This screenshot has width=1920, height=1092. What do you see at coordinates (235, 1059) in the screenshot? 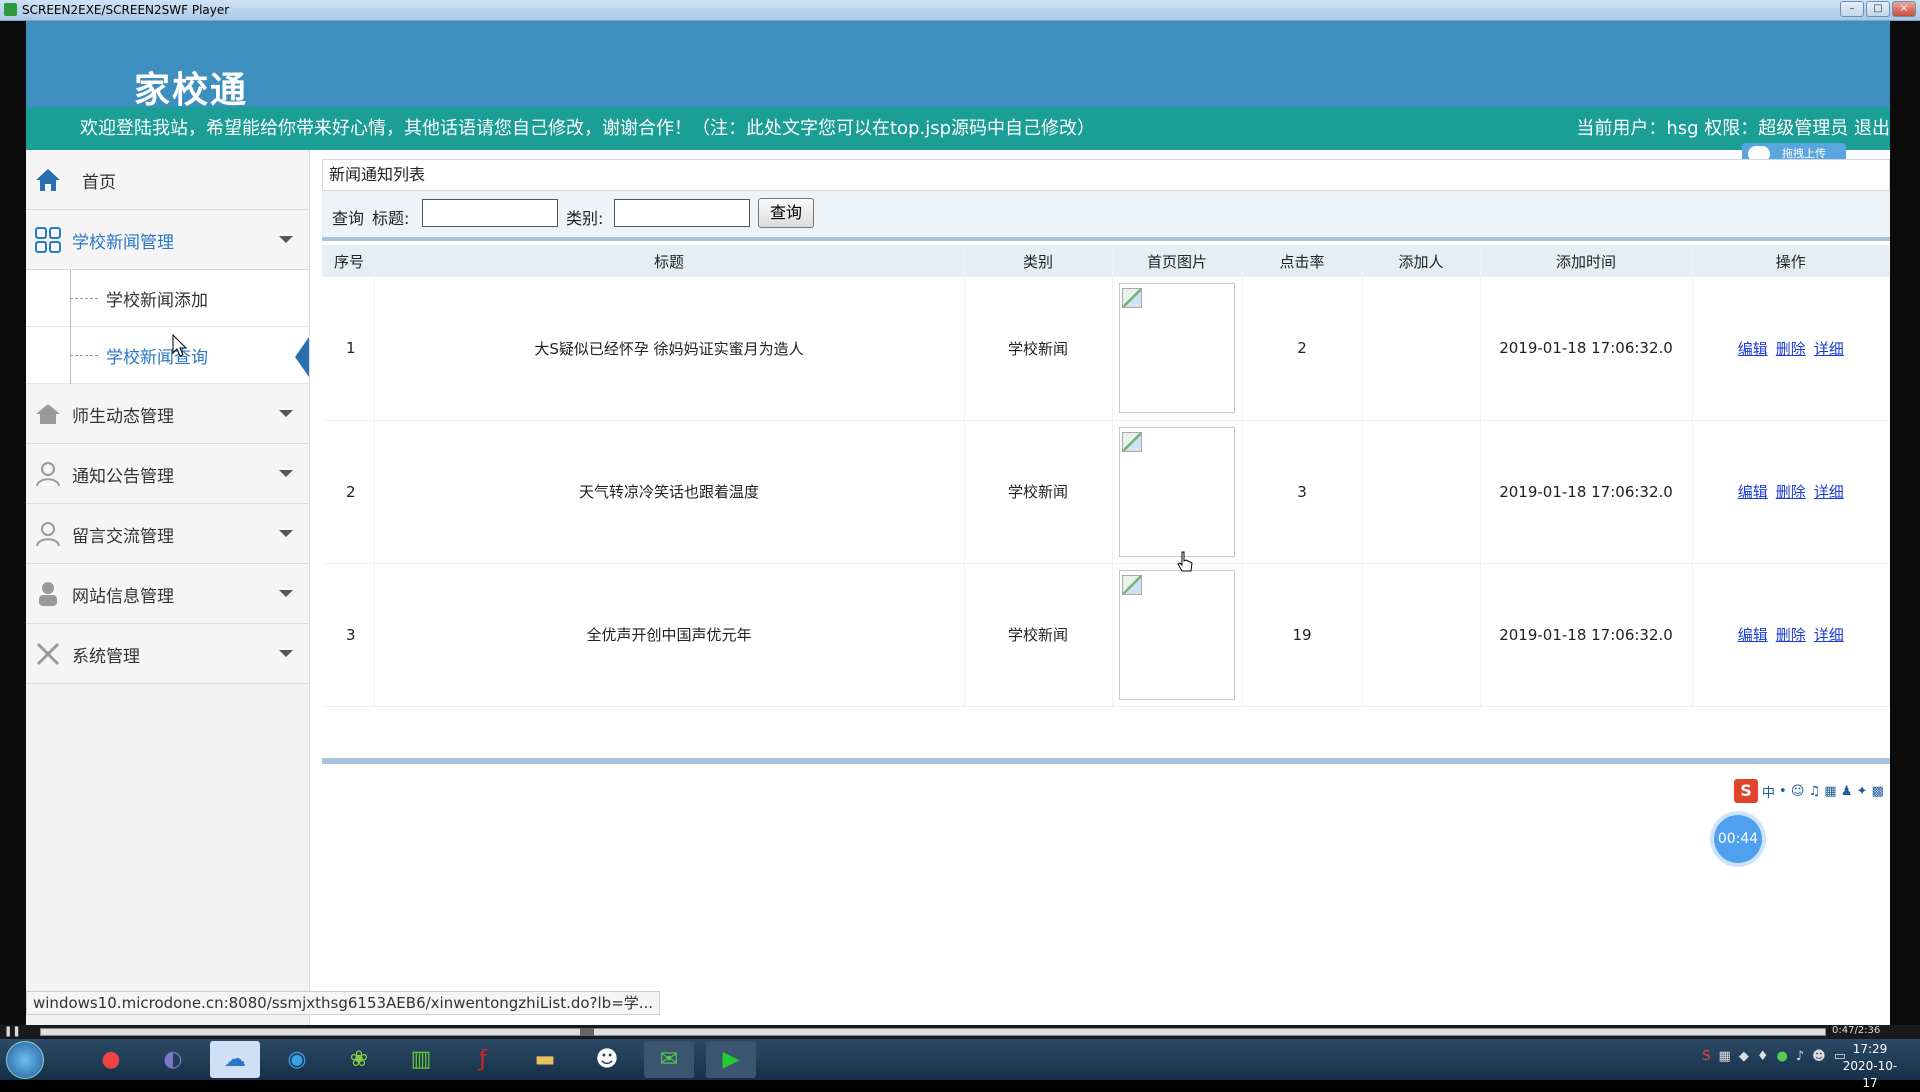
I see `baidu-netdisk-icon: ☁` at bounding box center [235, 1059].